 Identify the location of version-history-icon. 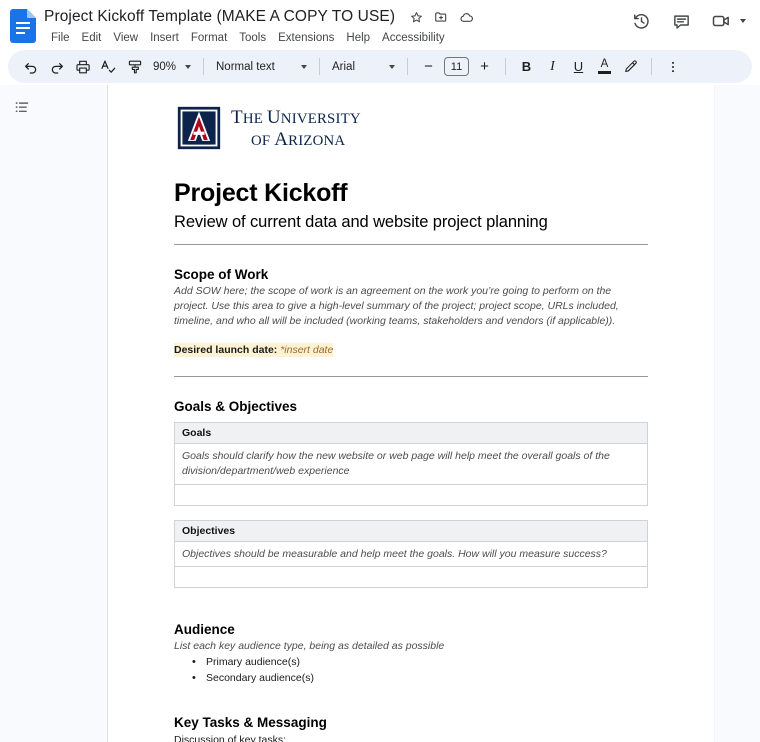
(641, 21).